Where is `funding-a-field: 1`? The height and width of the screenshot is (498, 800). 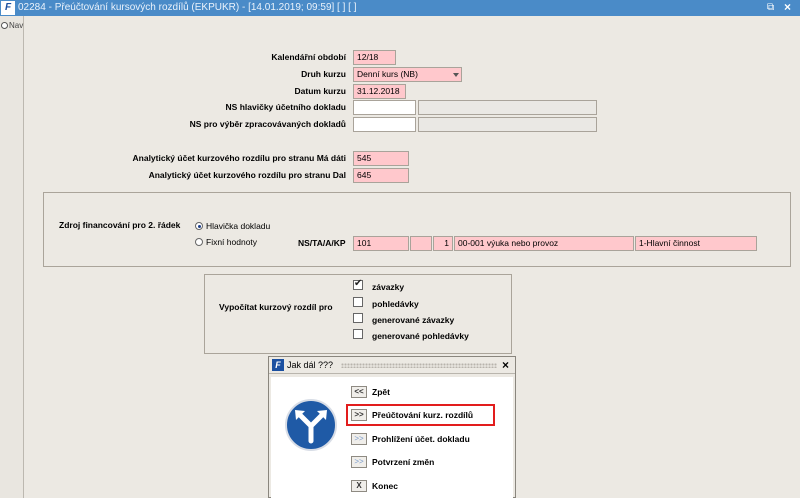 funding-a-field: 1 is located at coordinates (443, 243).